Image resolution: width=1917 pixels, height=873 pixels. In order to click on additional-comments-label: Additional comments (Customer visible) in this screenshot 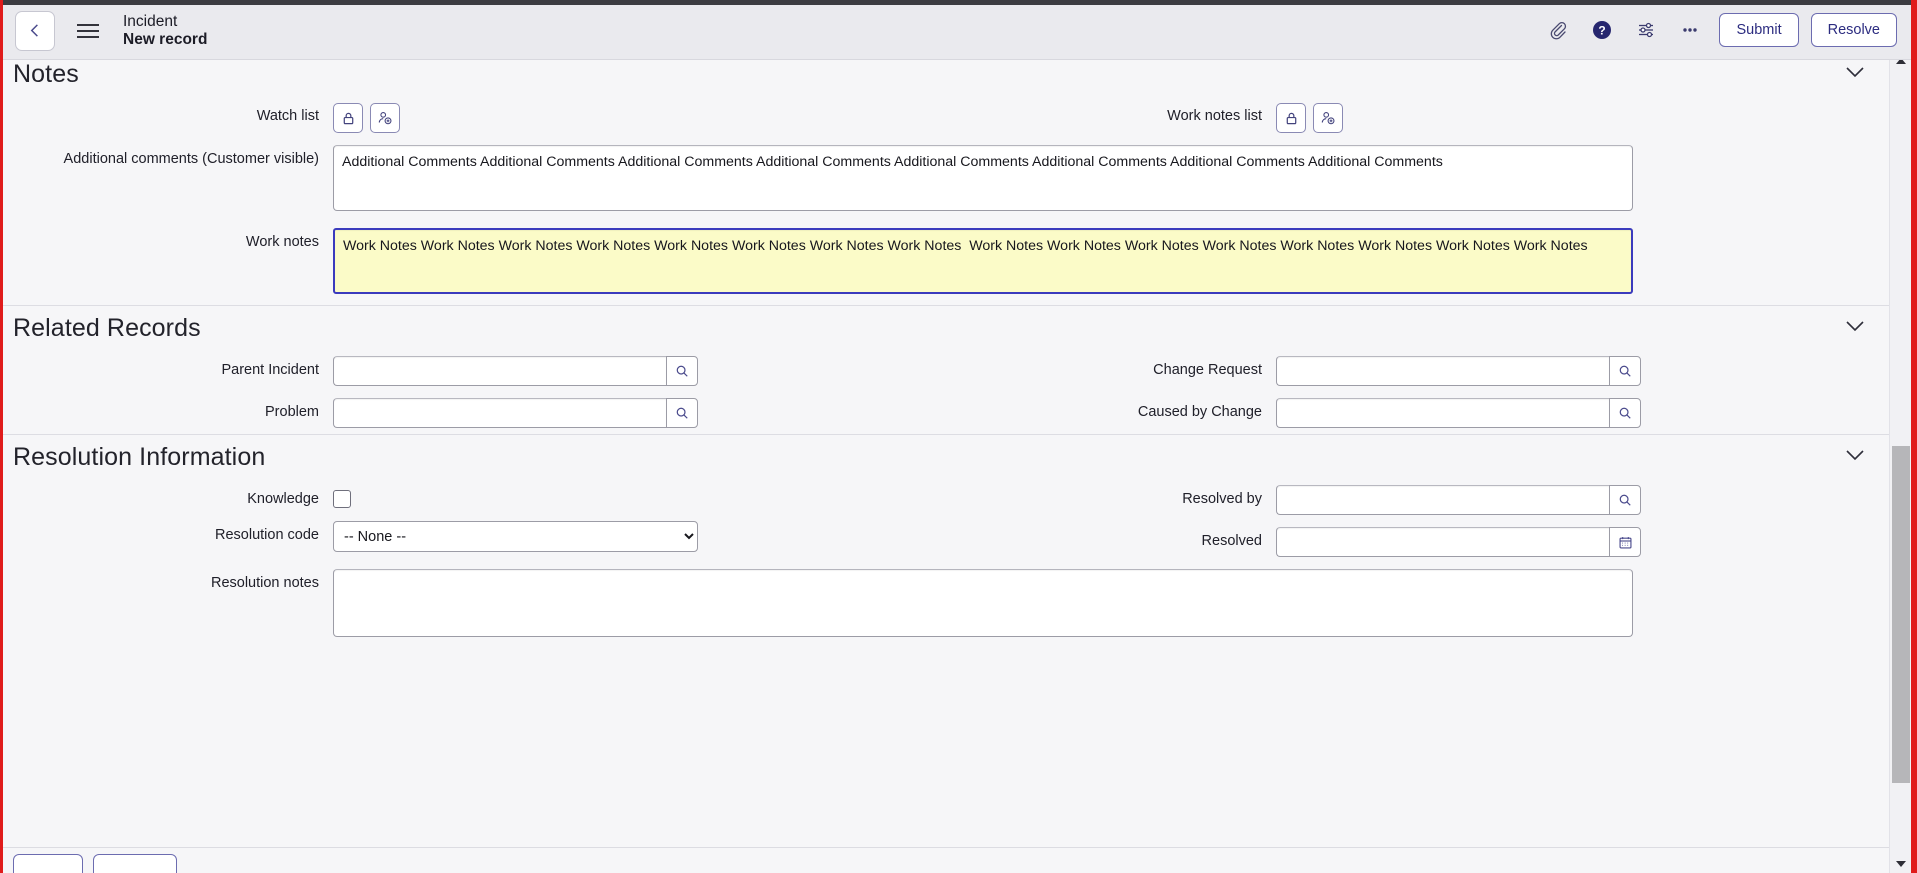, I will do `click(191, 159)`.